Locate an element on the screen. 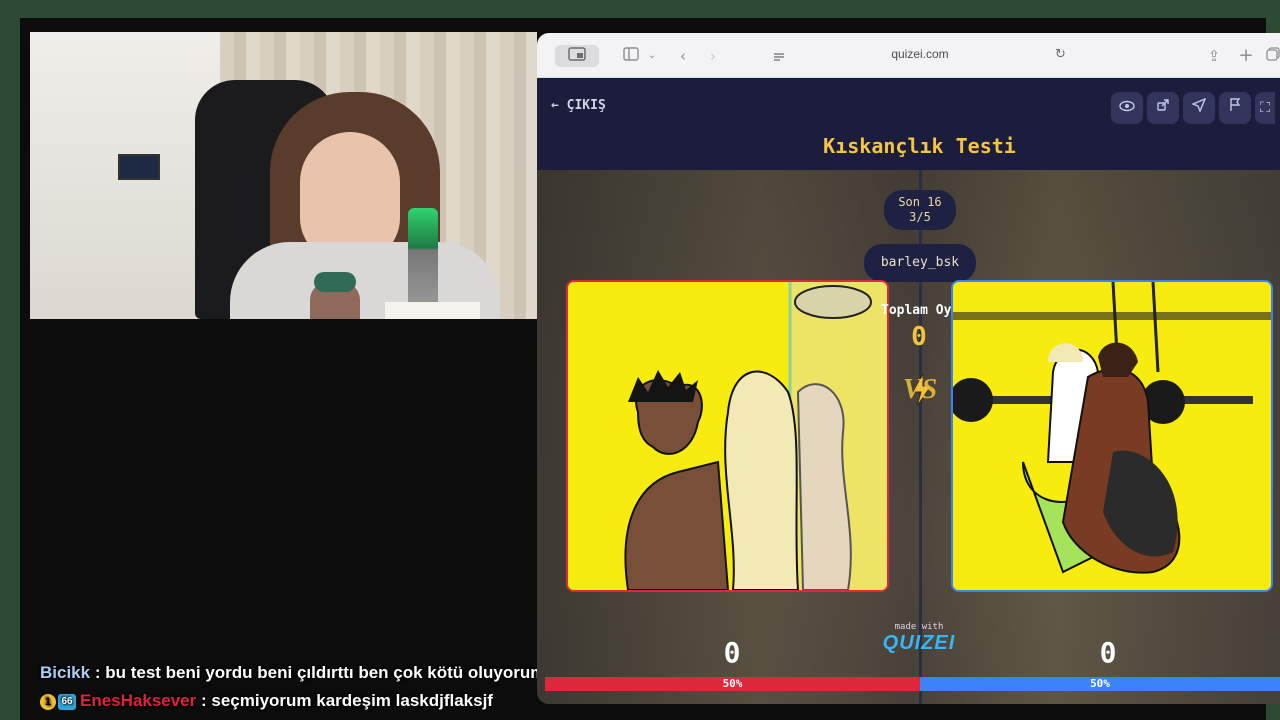 The width and height of the screenshot is (1280, 720). made-with-badge: made with QUIZEI is located at coordinates (919, 638).